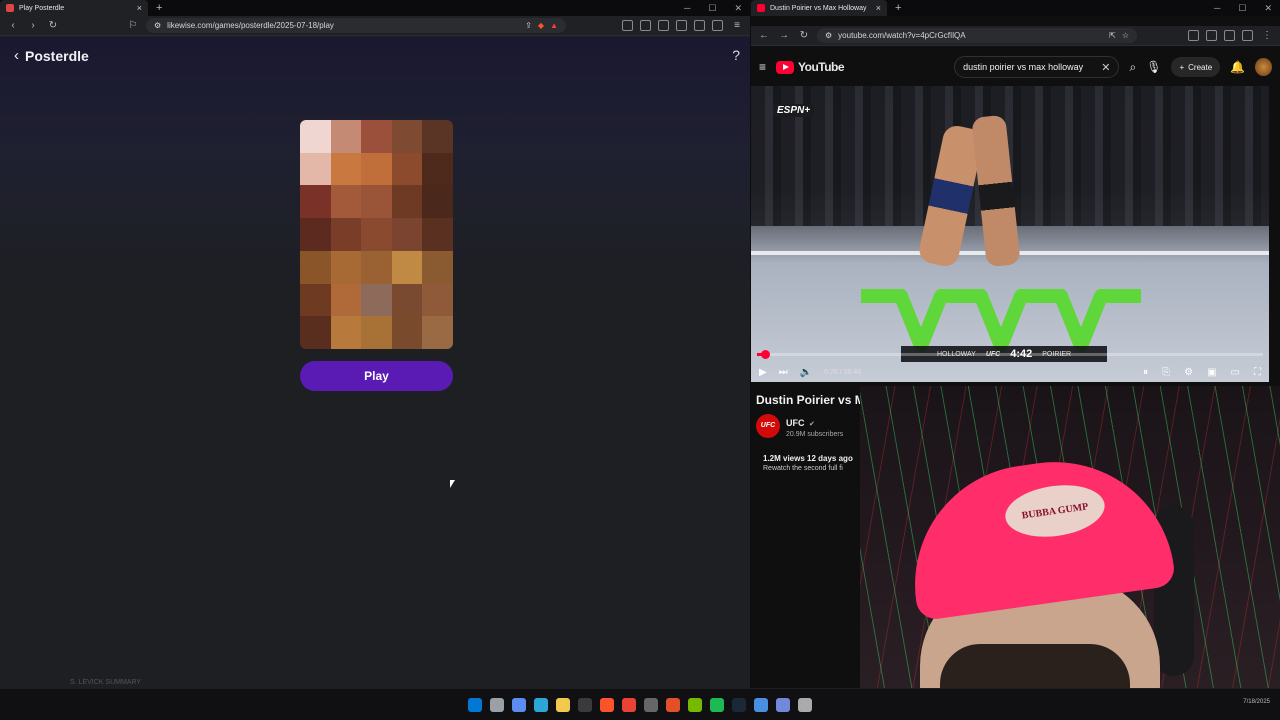  I want to click on leo-ai-icon, so click(699, 25).